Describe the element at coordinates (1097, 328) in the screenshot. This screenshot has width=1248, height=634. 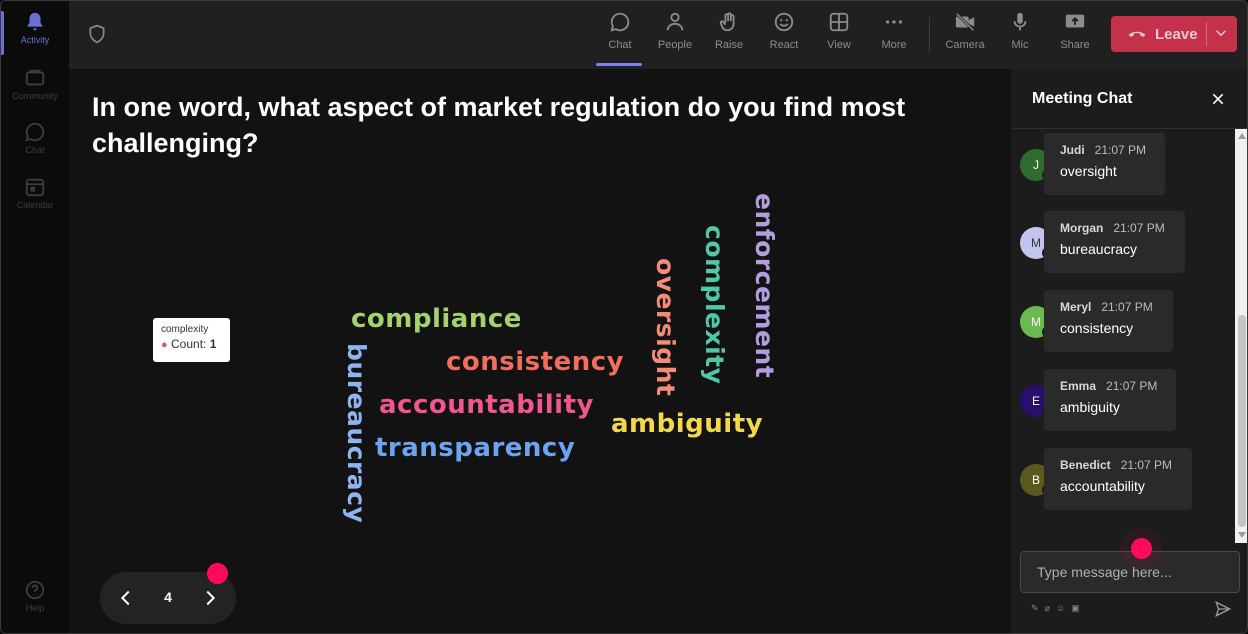
I see `message-text: consistency` at that location.